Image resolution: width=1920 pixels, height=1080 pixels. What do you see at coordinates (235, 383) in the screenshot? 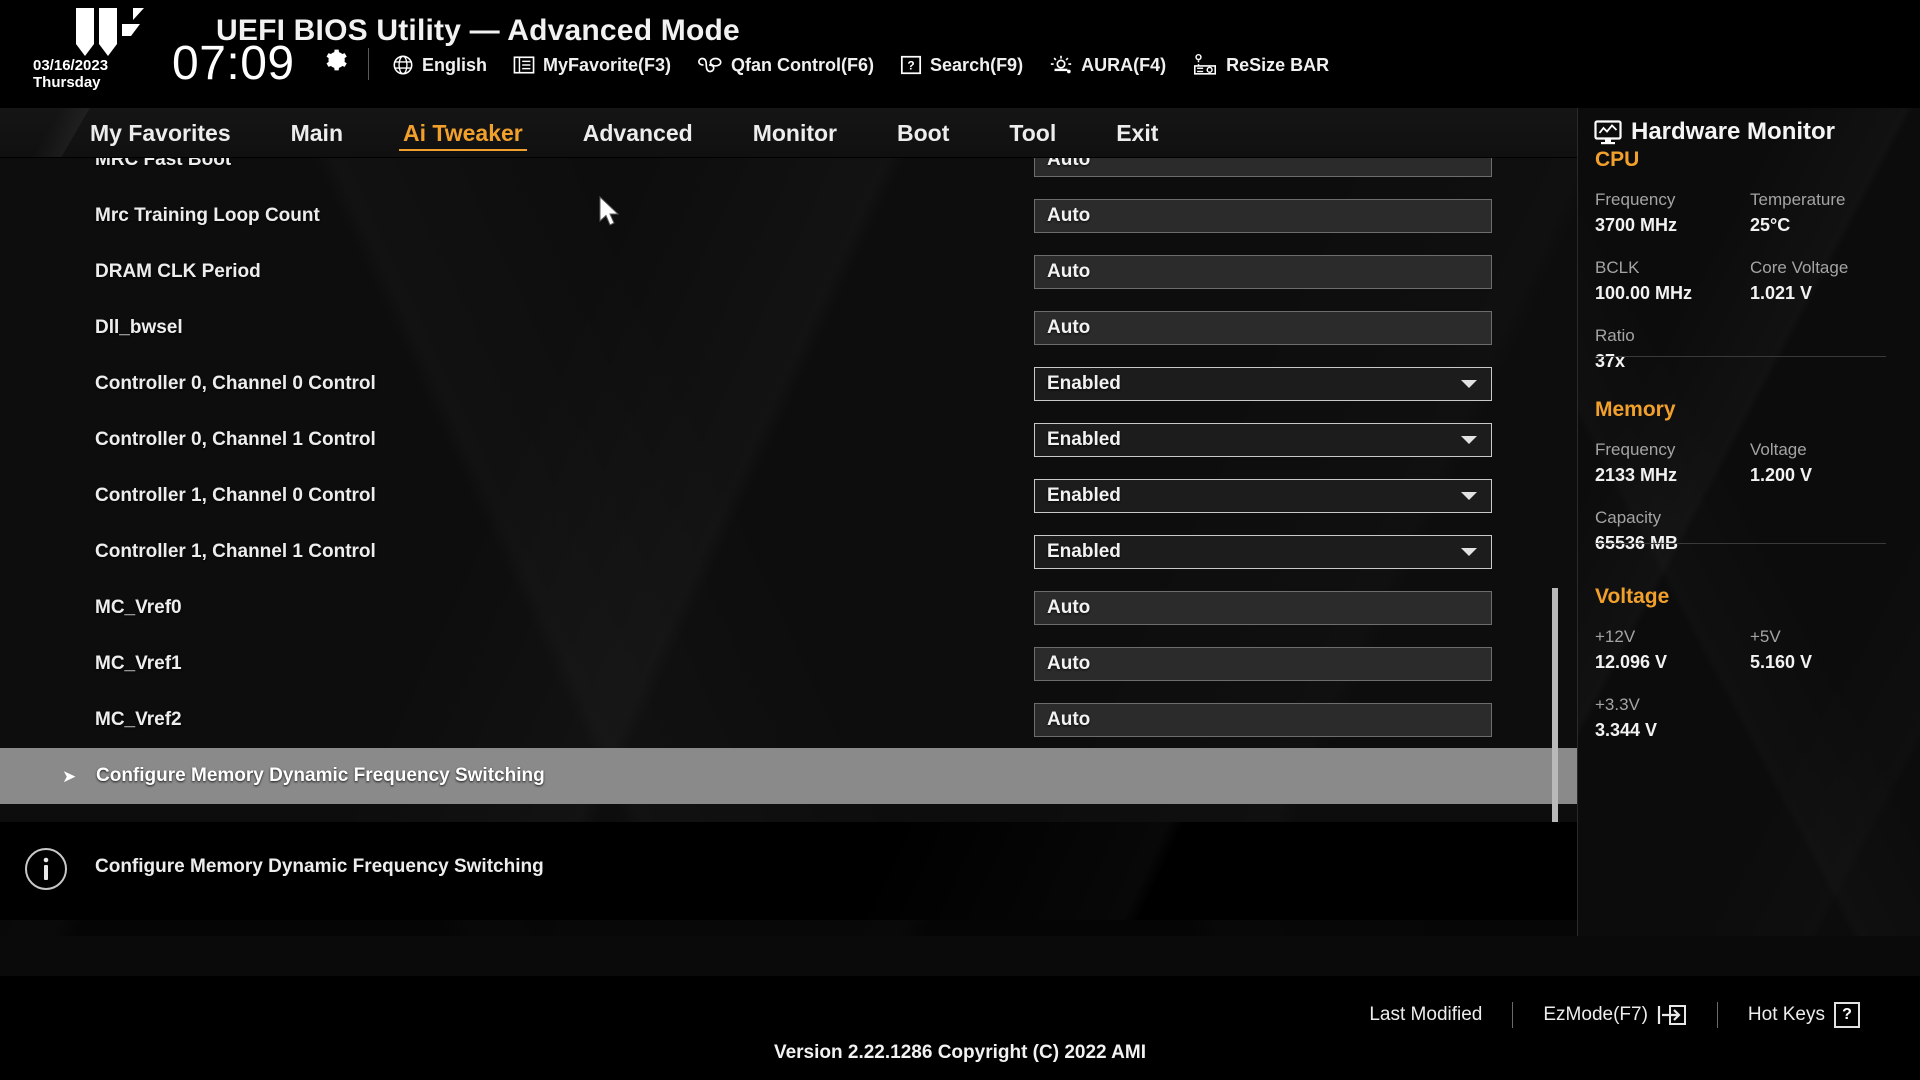
I see `setting-label: Controller 0, Channel 0 Control` at bounding box center [235, 383].